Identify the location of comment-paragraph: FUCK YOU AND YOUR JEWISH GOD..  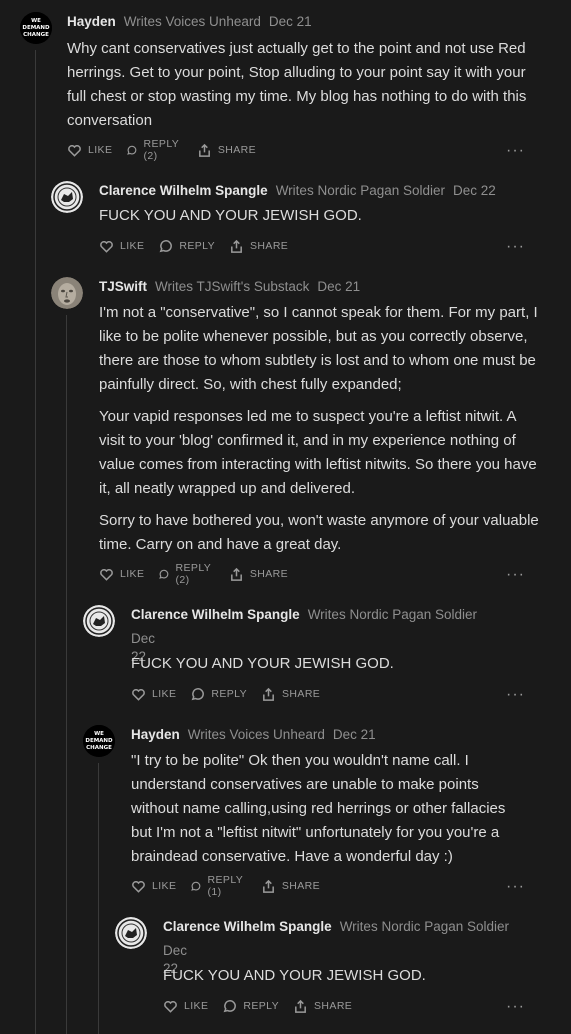
(230, 215).